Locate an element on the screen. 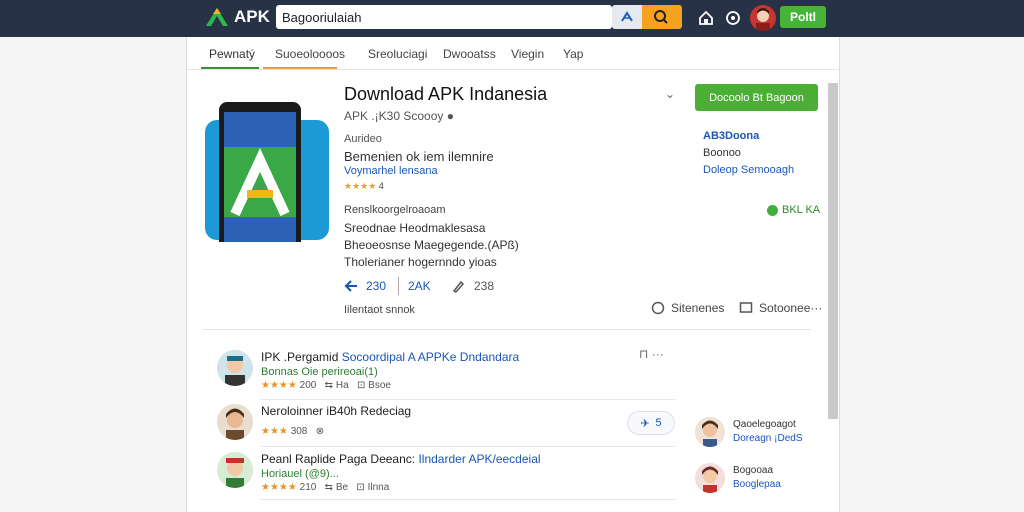 This screenshot has height=512, width=1024. views-label: Bsoe is located at coordinates (379, 385).